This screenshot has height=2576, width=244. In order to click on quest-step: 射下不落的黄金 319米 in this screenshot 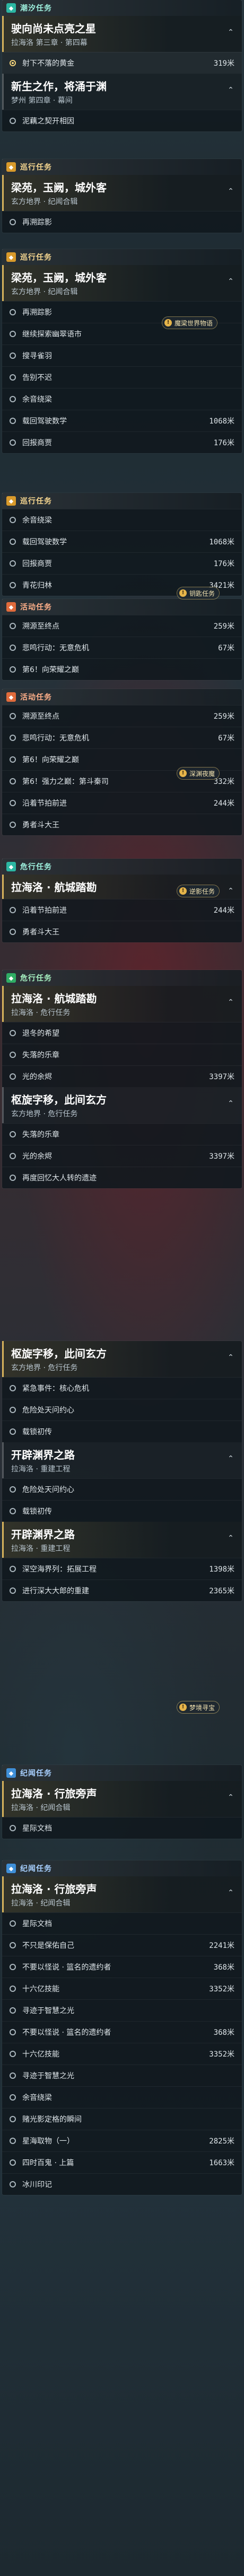, I will do `click(122, 63)`.